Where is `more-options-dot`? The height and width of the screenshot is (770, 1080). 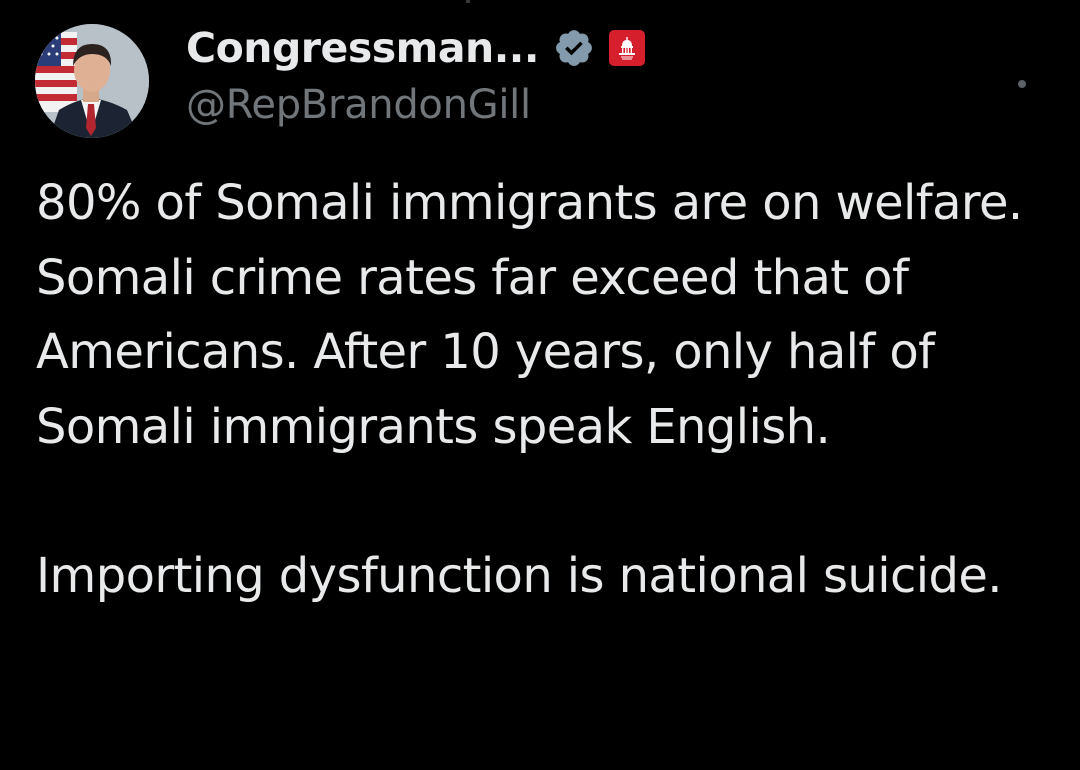
more-options-dot is located at coordinates (1022, 84).